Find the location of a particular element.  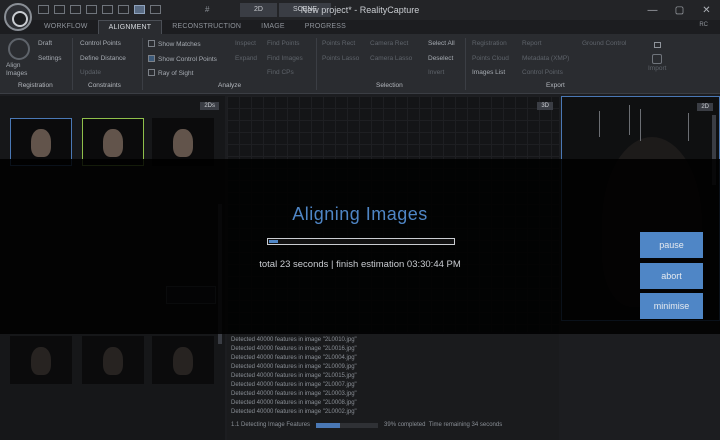

pause-button: pause is located at coordinates (671, 245).